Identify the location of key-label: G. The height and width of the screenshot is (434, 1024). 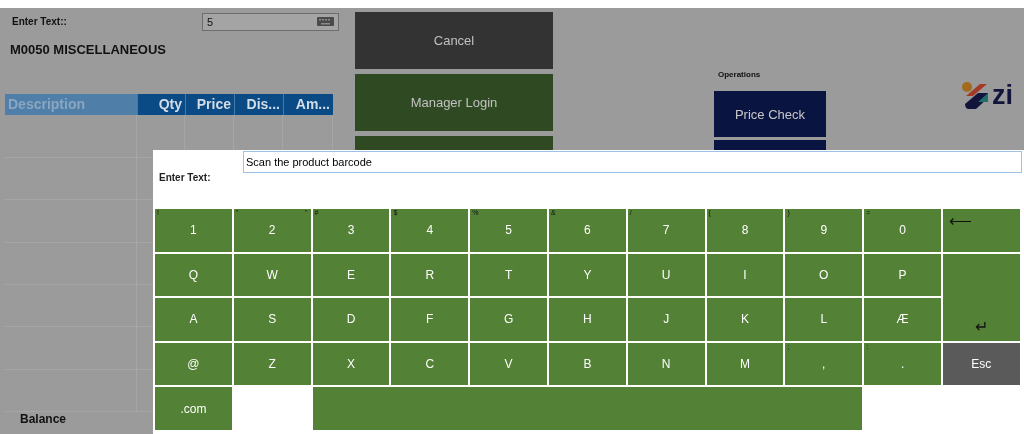
(508, 319).